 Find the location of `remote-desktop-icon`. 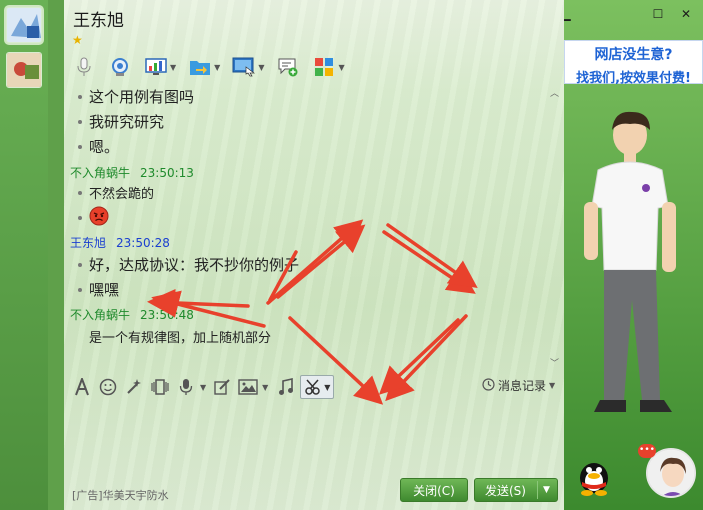

remote-desktop-icon is located at coordinates (244, 67).